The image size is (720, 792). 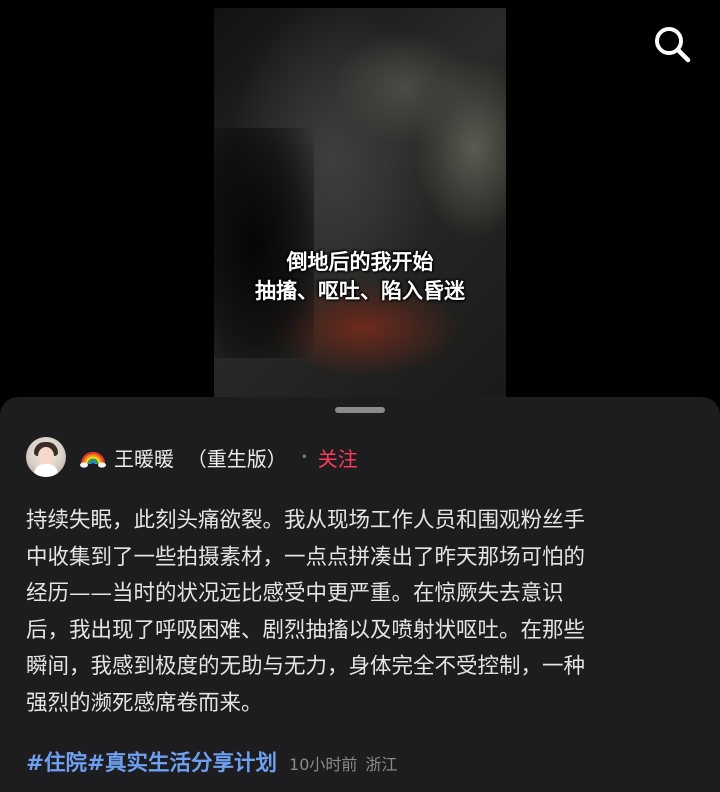 I want to click on post-footer: #住院 #真实生活分享计划 10小时前 浙江, so click(x=211, y=761).